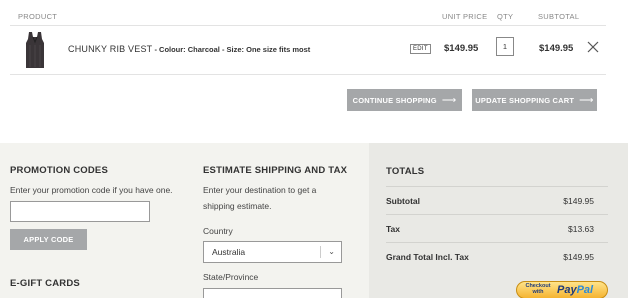 The image size is (628, 298). I want to click on paypal-checkout-button: Checkout with PayPal, so click(562, 289).